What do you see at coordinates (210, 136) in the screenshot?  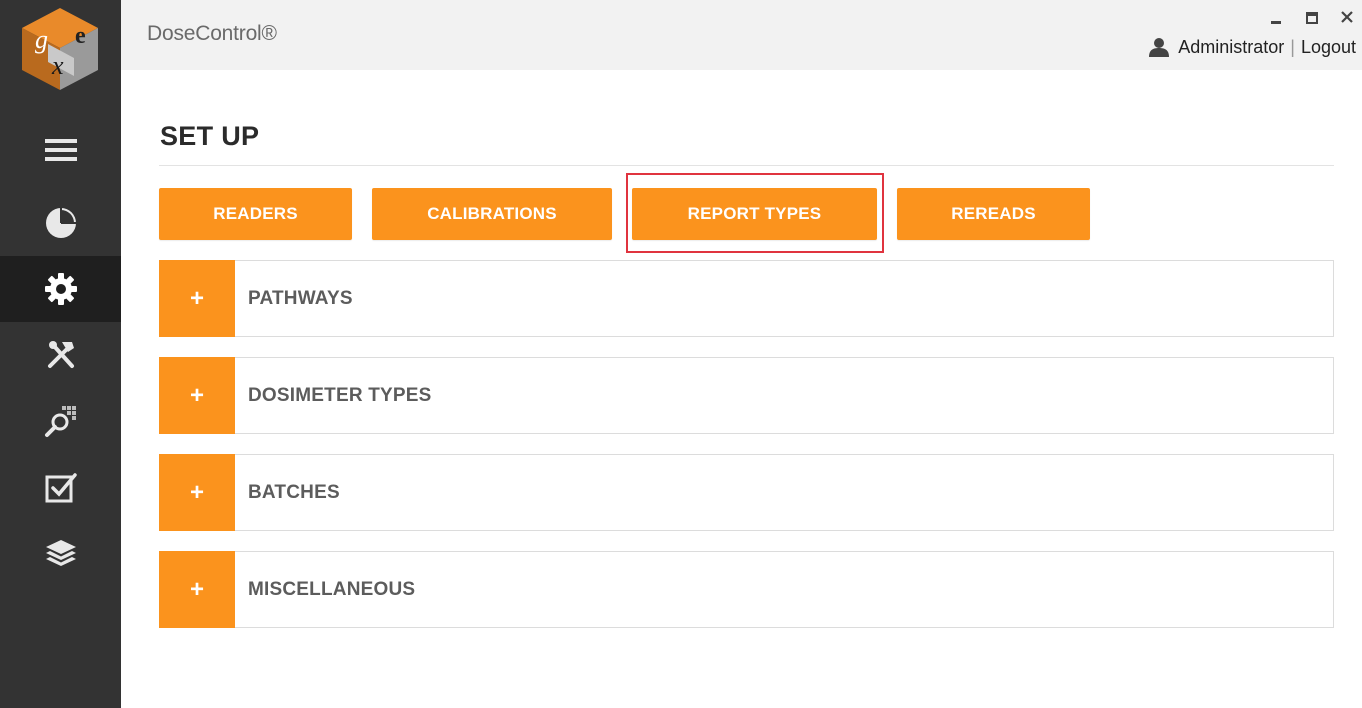 I see `page-title: SET UP` at bounding box center [210, 136].